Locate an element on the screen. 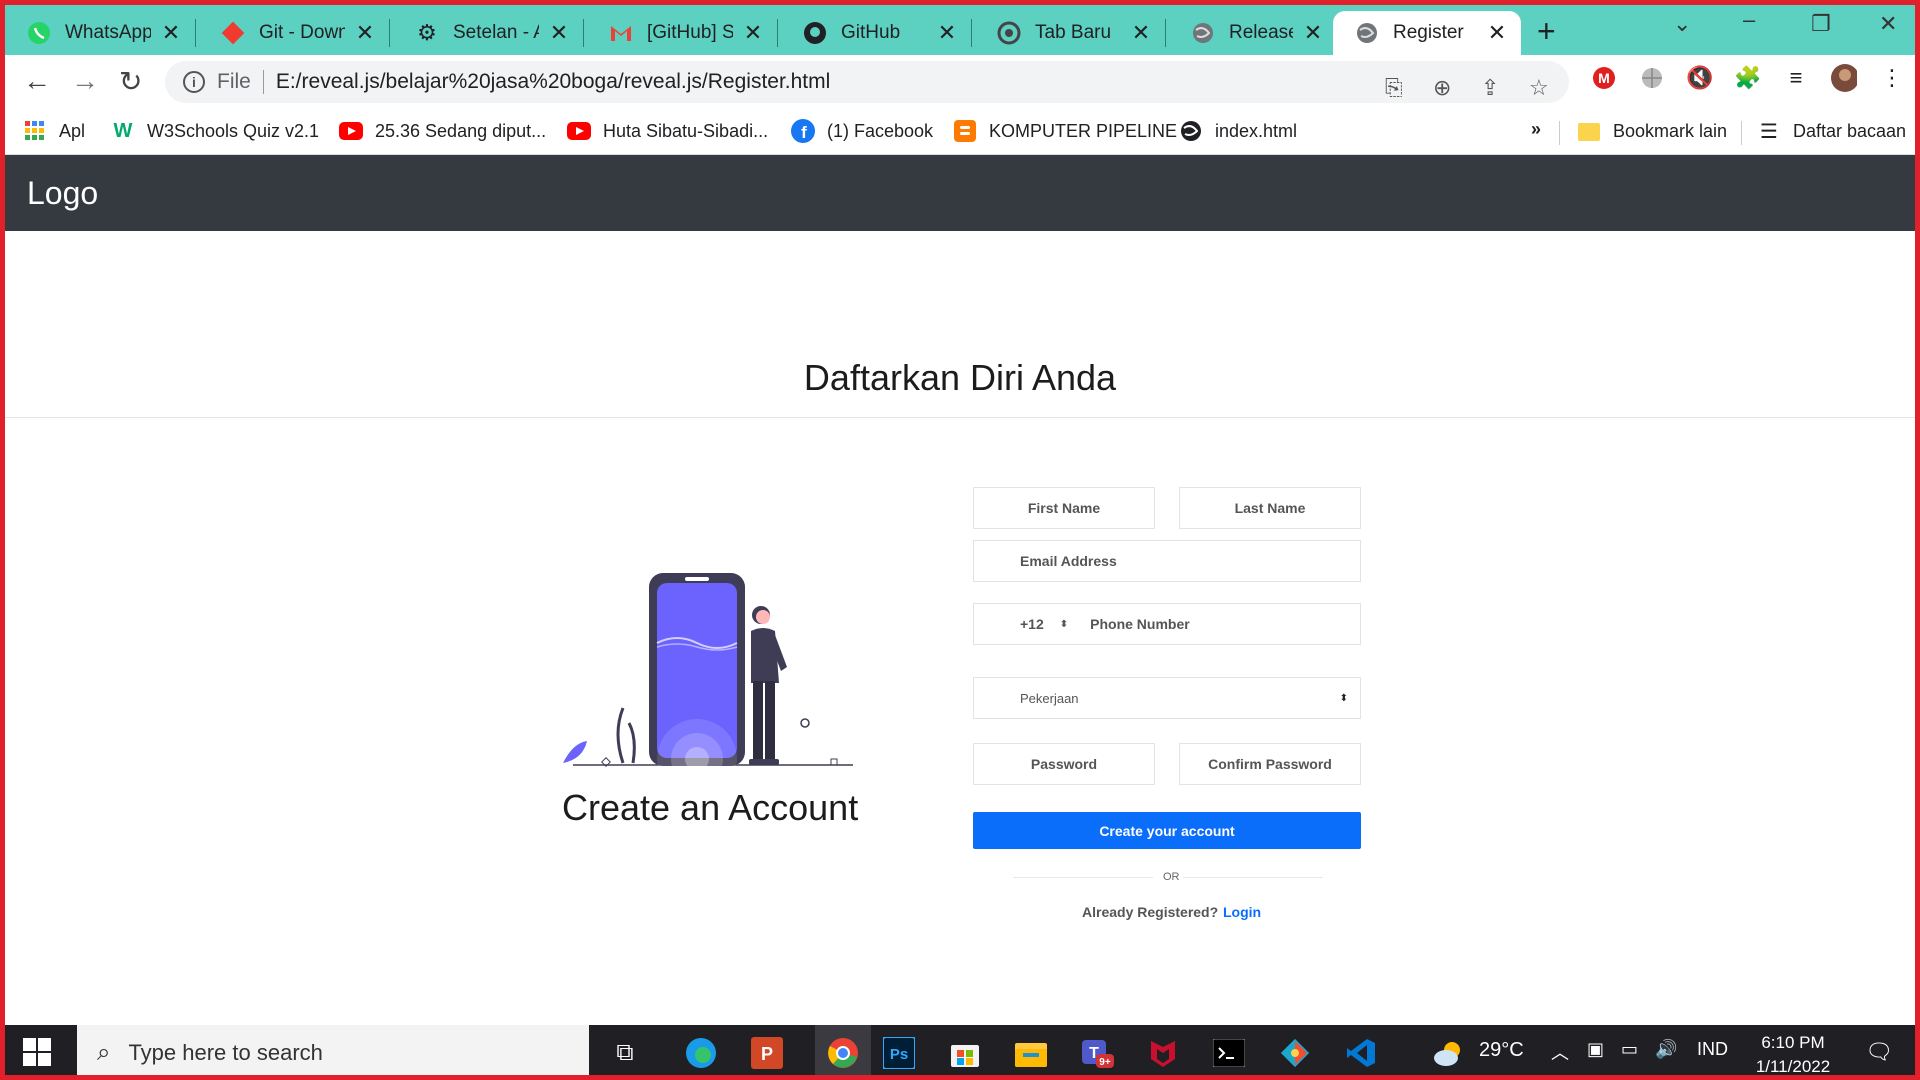 Image resolution: width=1920 pixels, height=1080 pixels. tab-register: Register ✕ is located at coordinates (1427, 33).